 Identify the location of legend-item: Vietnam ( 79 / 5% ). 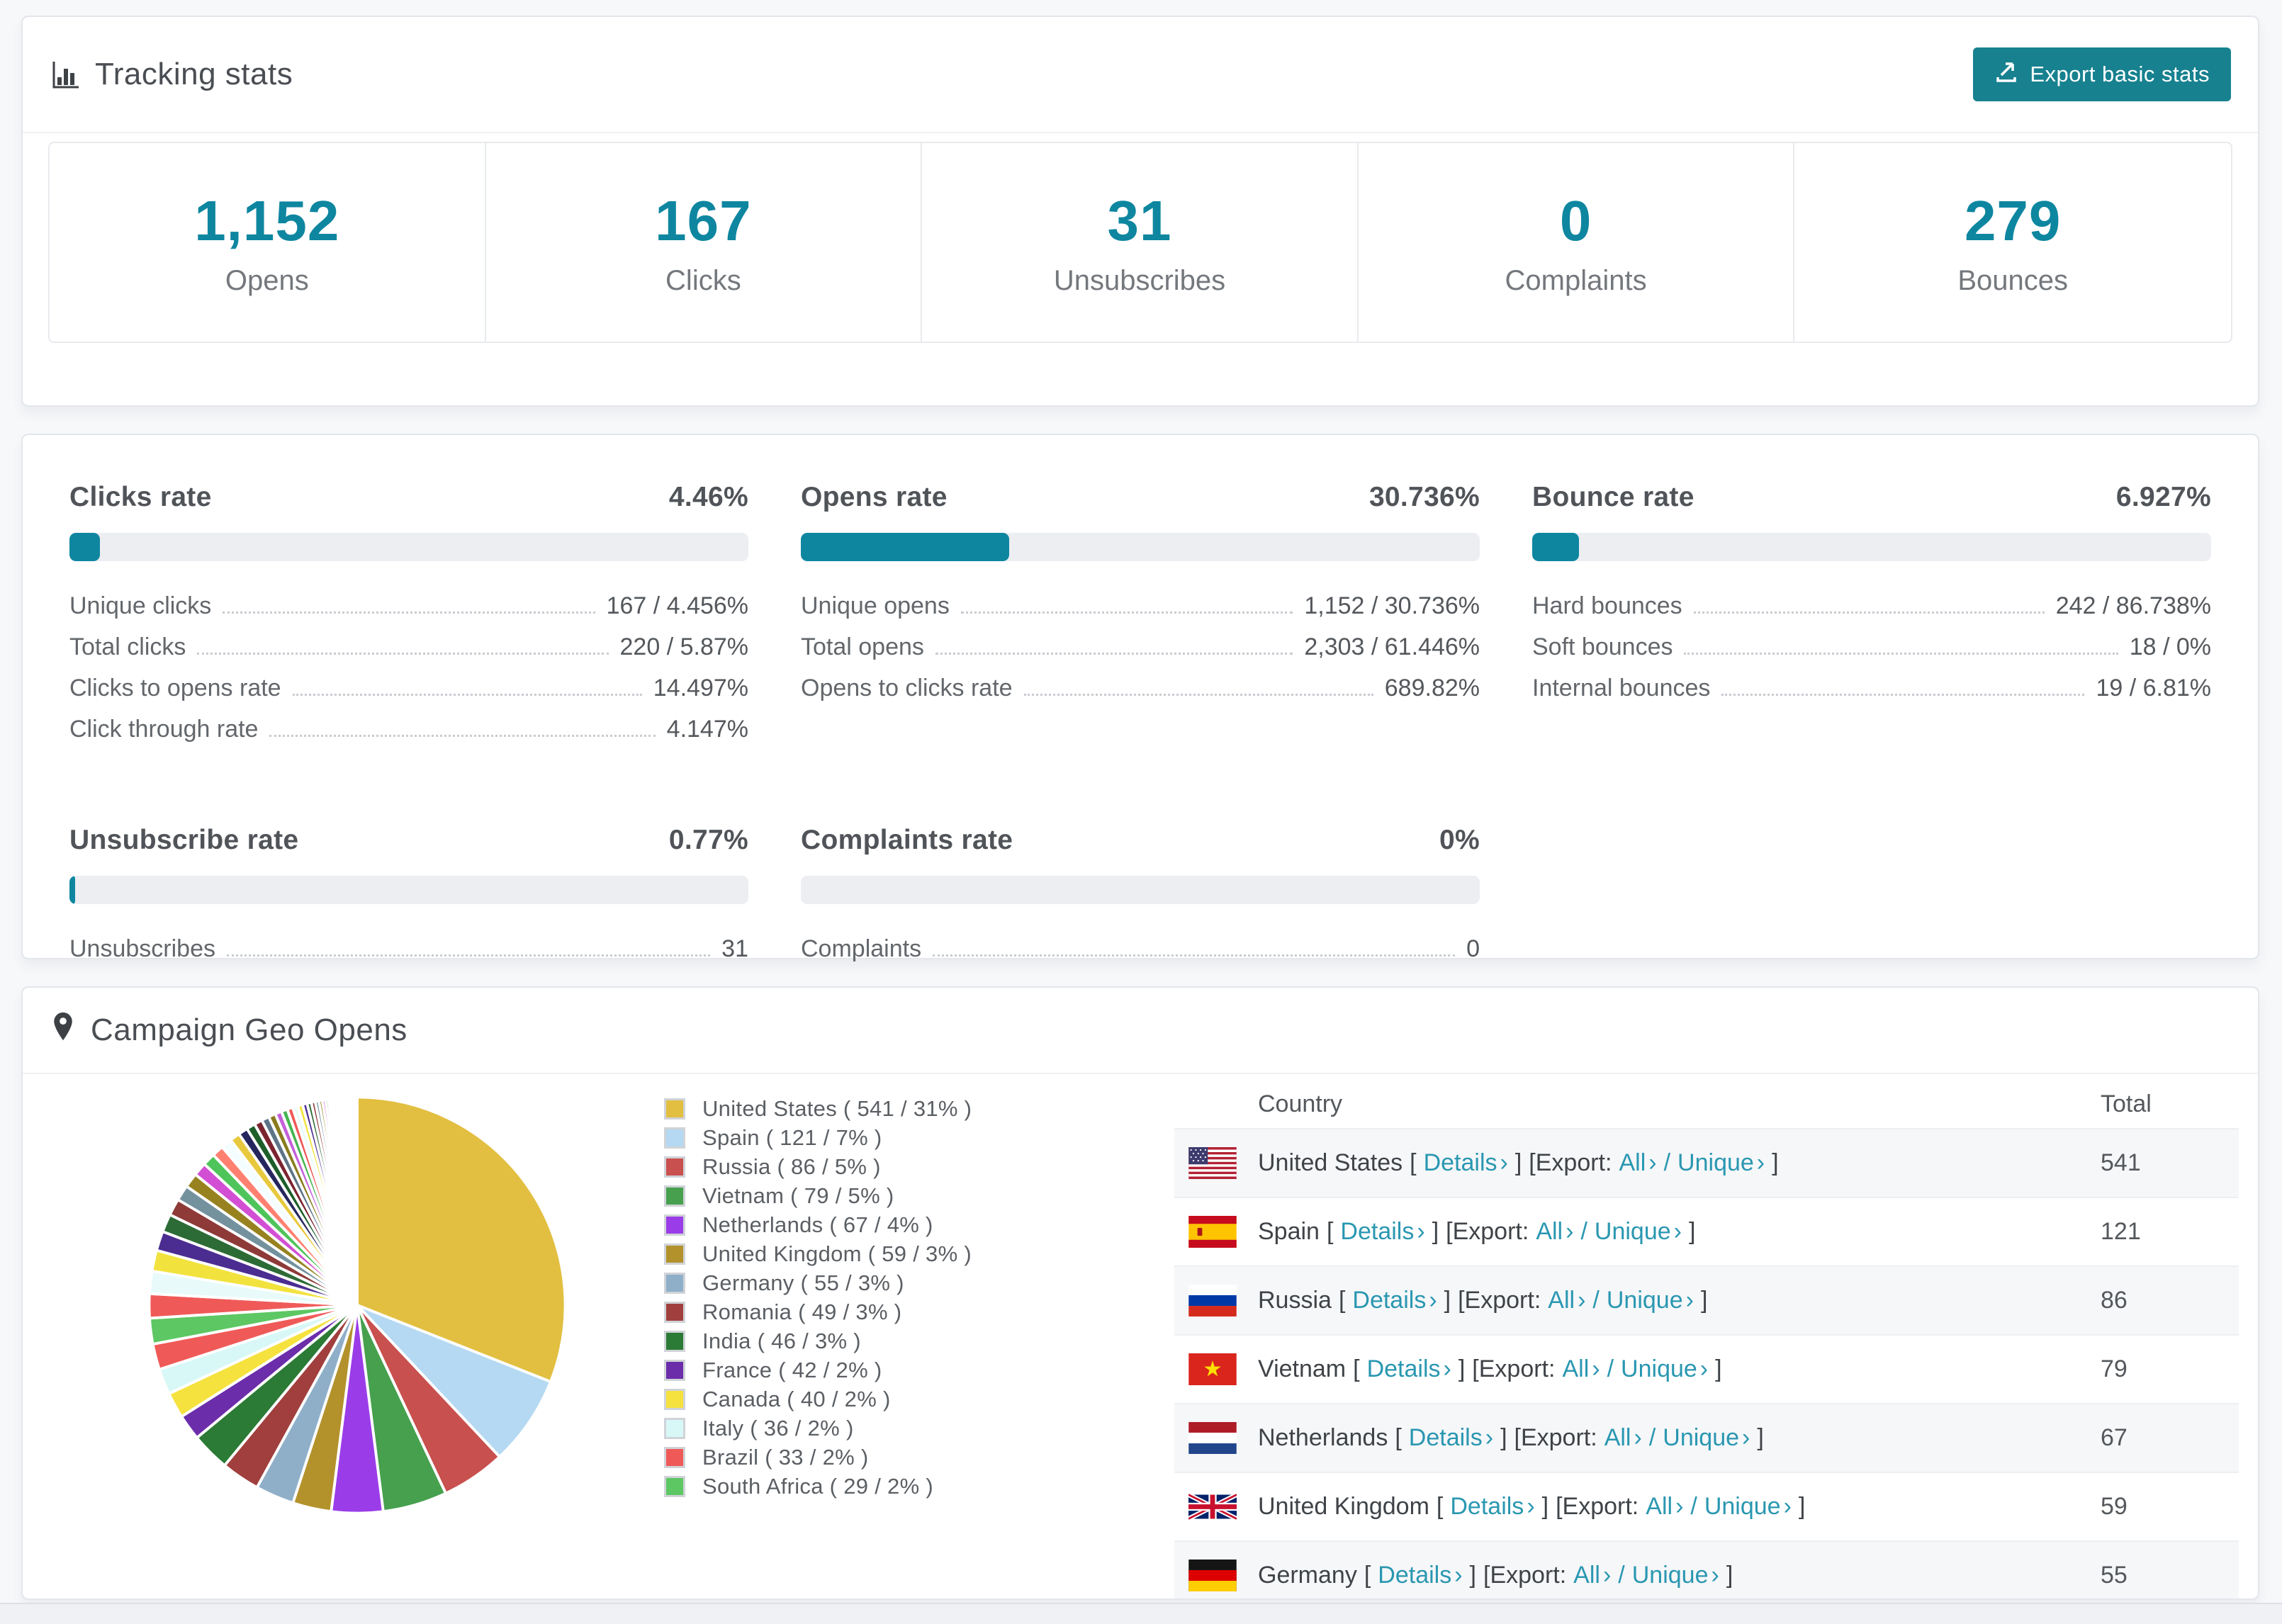
(818, 1195).